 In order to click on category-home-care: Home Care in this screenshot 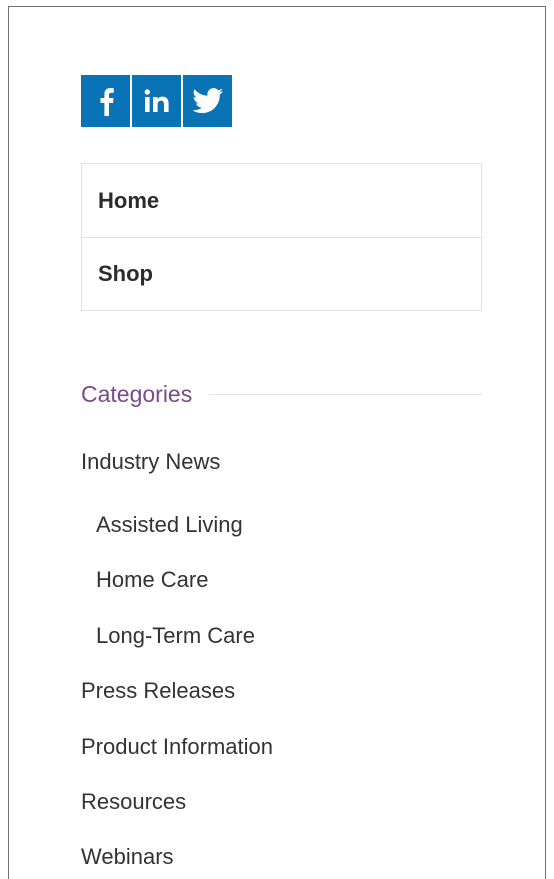, I will do `click(152, 580)`.